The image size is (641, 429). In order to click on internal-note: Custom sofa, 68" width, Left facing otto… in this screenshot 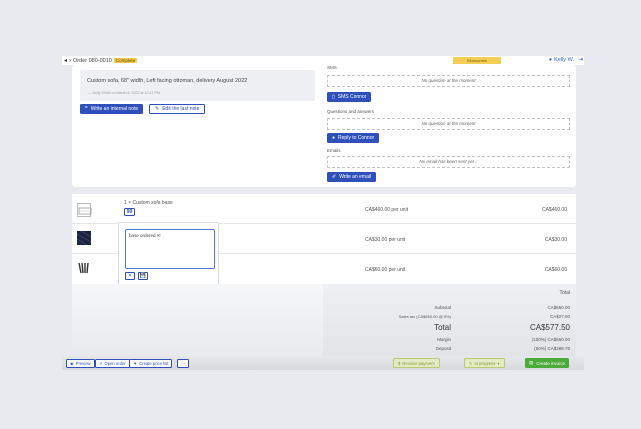, I will do `click(197, 85)`.